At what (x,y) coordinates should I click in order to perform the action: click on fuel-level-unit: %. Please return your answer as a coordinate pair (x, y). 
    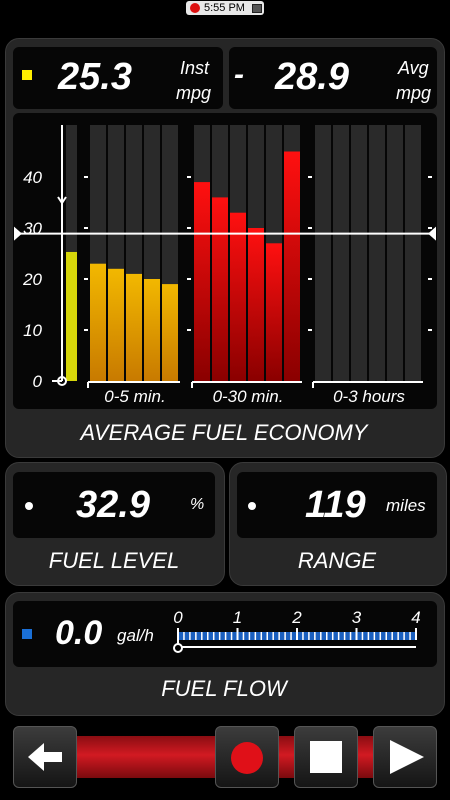
    Looking at the image, I should click on (197, 504).